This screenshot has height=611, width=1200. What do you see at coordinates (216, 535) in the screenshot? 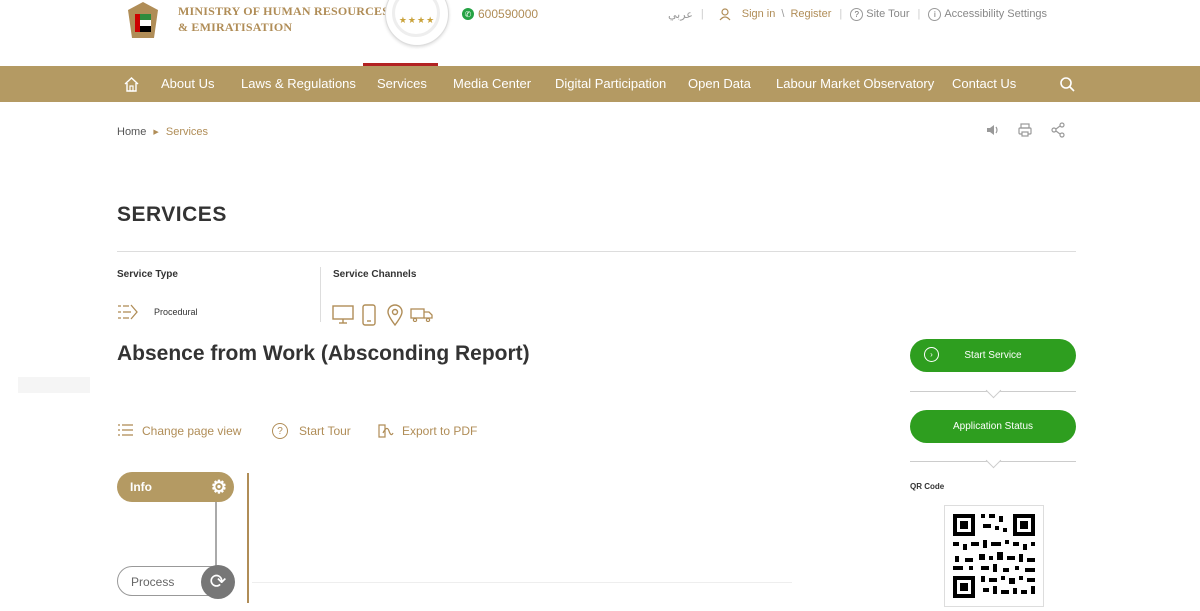
I see `timeline-connector` at bounding box center [216, 535].